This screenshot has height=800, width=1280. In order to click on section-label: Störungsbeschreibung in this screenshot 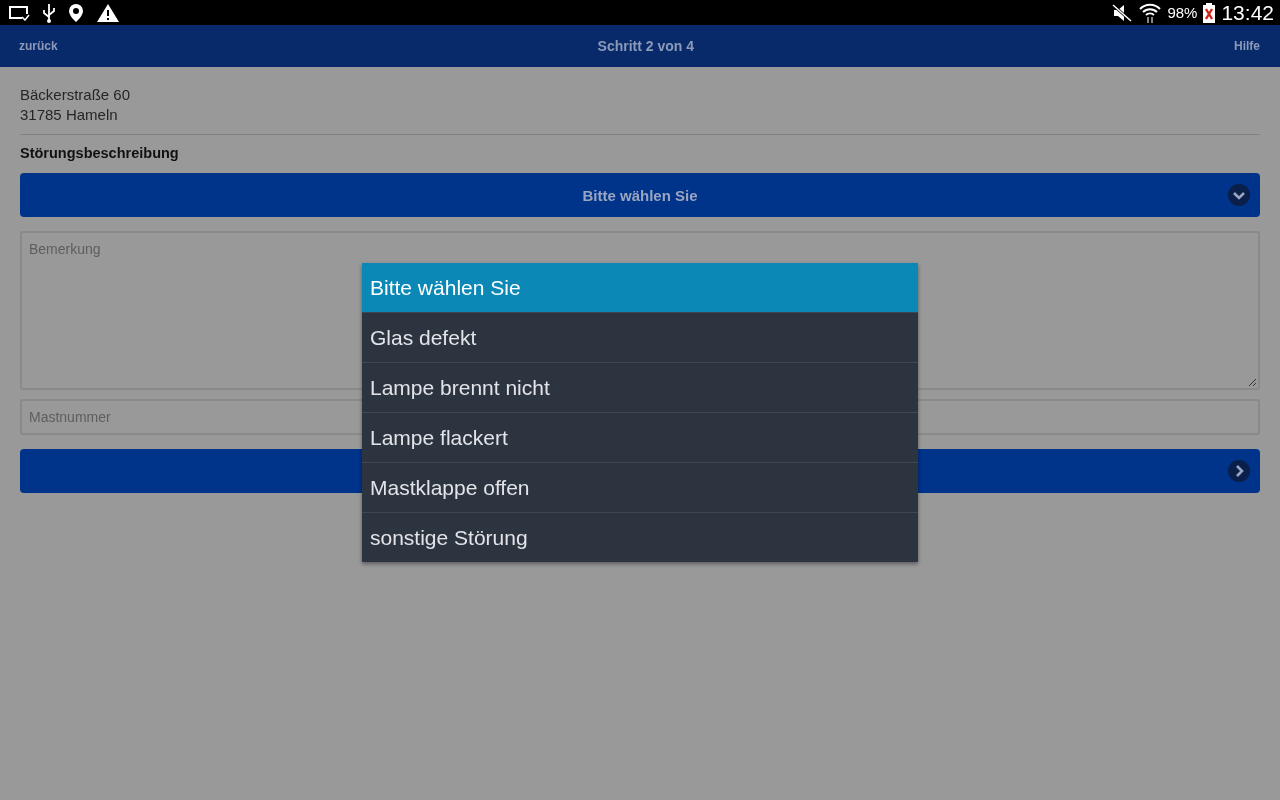, I will do `click(100, 153)`.